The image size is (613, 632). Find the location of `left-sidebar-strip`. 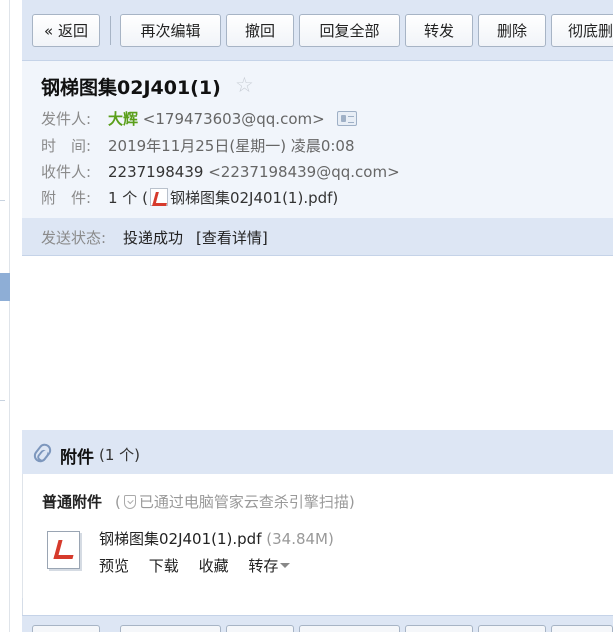

left-sidebar-strip is located at coordinates (5, 316).